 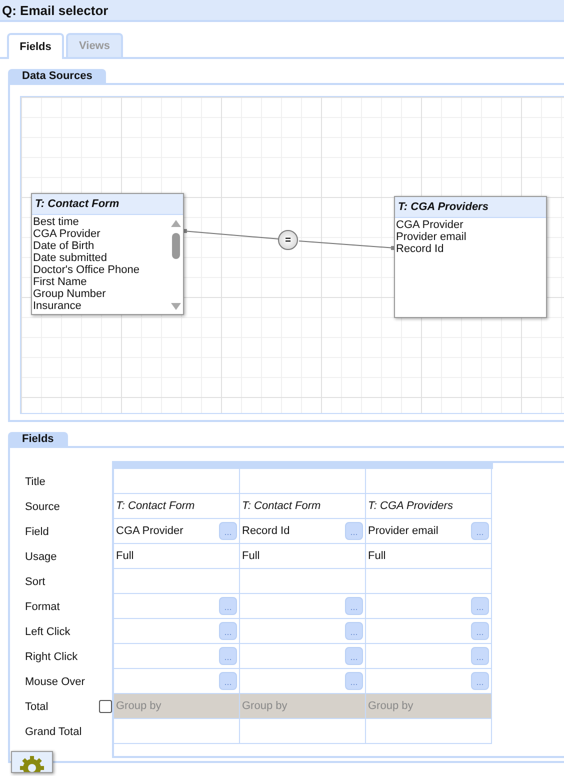 I want to click on row-label: Grand Total, so click(x=53, y=732).